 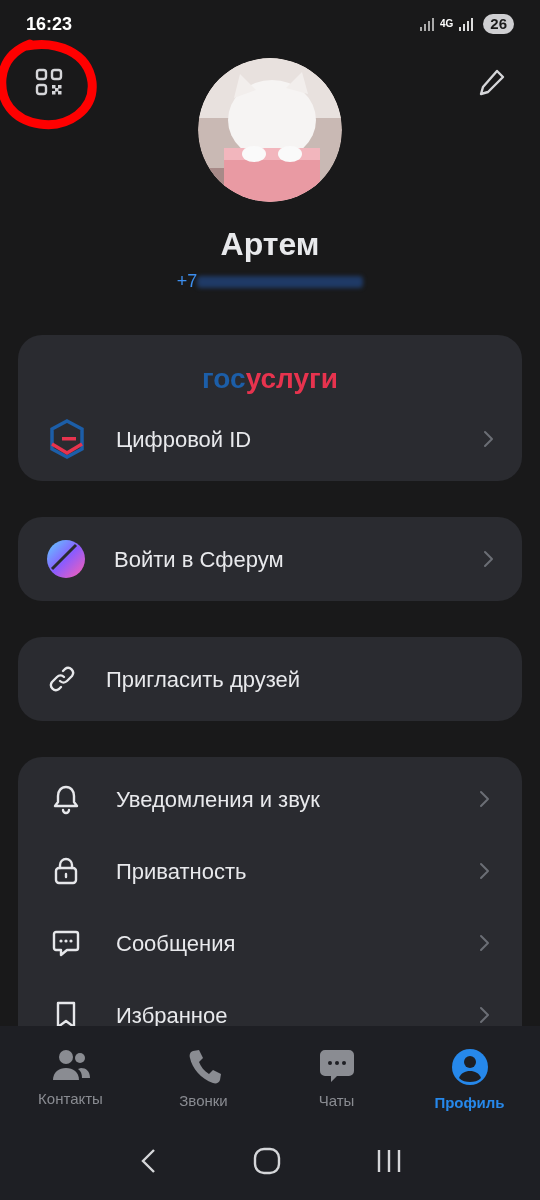 I want to click on tab: Профиль, so click(x=469, y=1081).